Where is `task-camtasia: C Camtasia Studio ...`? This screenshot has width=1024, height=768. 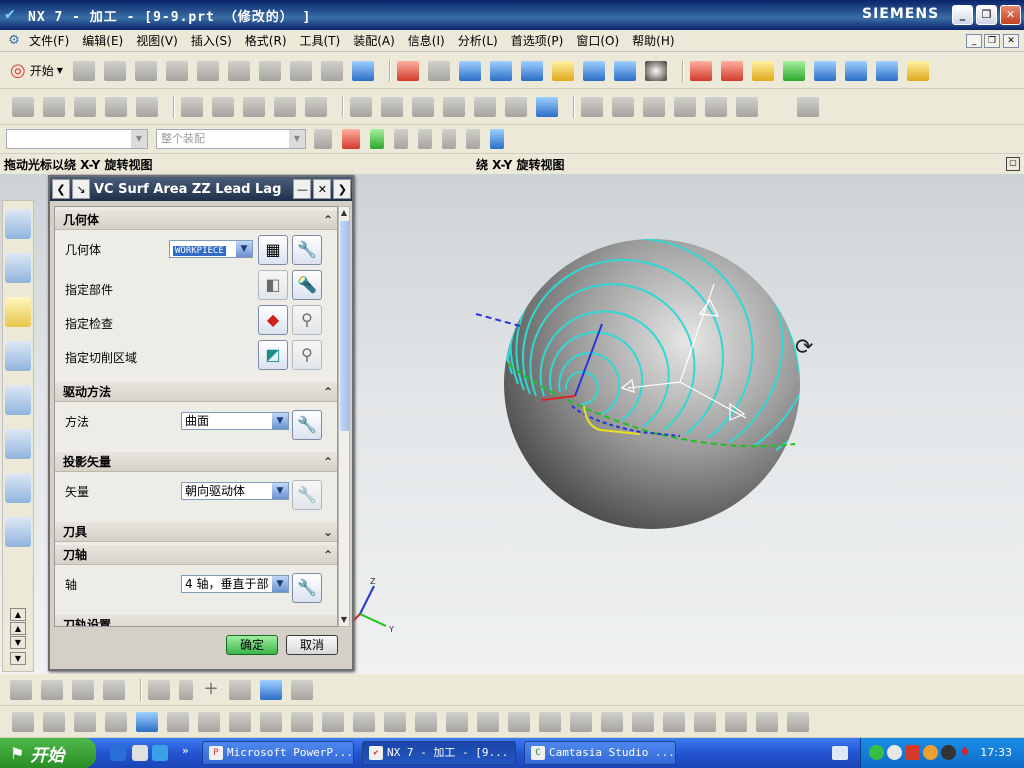 task-camtasia: C Camtasia Studio ... is located at coordinates (600, 753).